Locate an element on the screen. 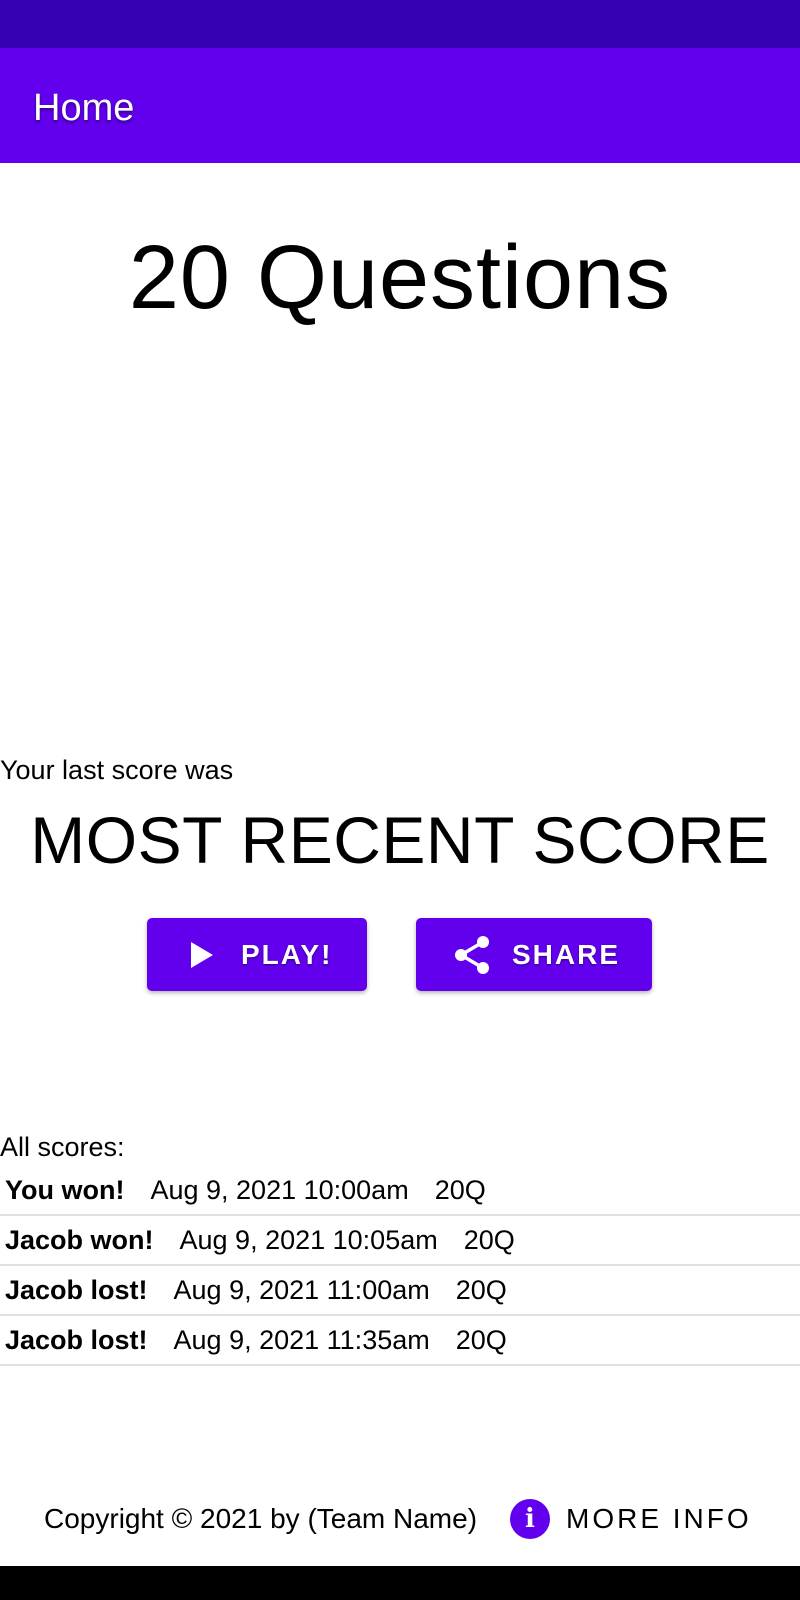 This screenshot has height=1600, width=800. score-row: Jacob lost! Aug 9, 2021 11:00am 20Q is located at coordinates (400, 1291).